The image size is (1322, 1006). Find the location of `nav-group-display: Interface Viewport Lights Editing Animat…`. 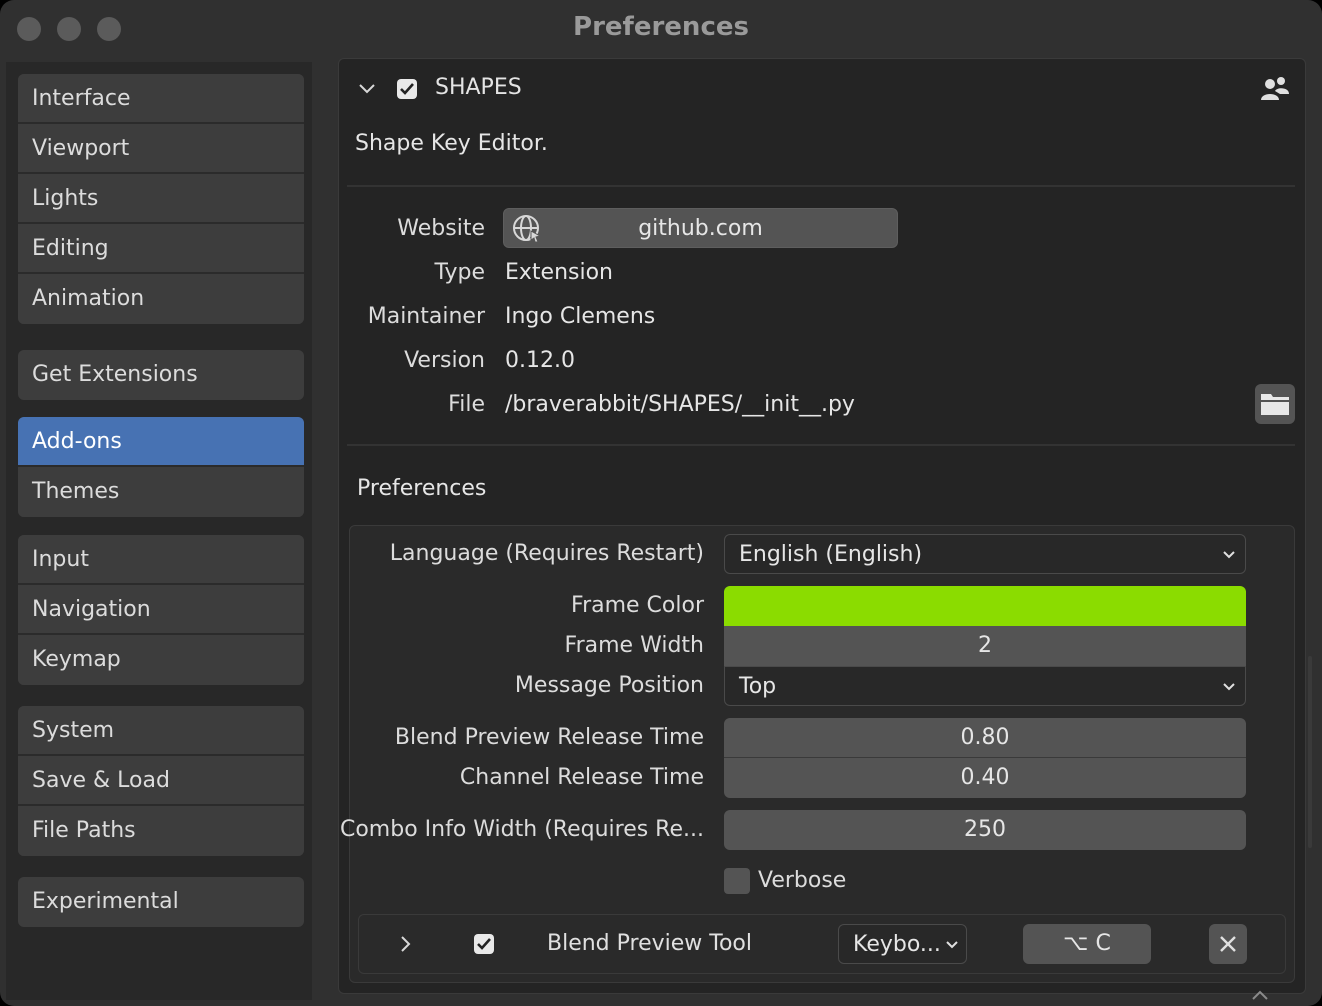

nav-group-display: Interface Viewport Lights Editing Animat… is located at coordinates (161, 199).